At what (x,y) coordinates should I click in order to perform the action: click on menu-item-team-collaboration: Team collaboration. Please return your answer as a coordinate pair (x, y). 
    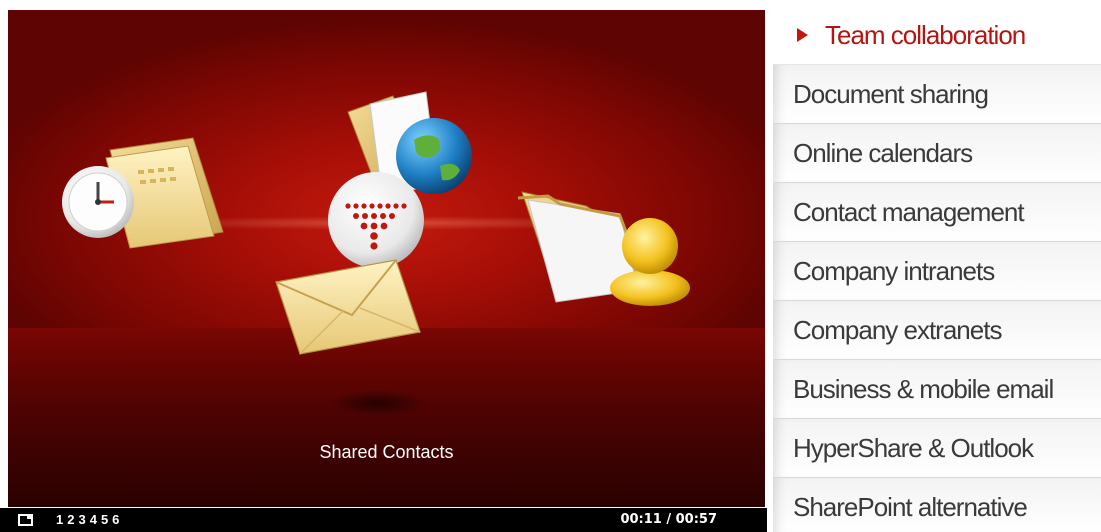
    Looking at the image, I should click on (937, 35).